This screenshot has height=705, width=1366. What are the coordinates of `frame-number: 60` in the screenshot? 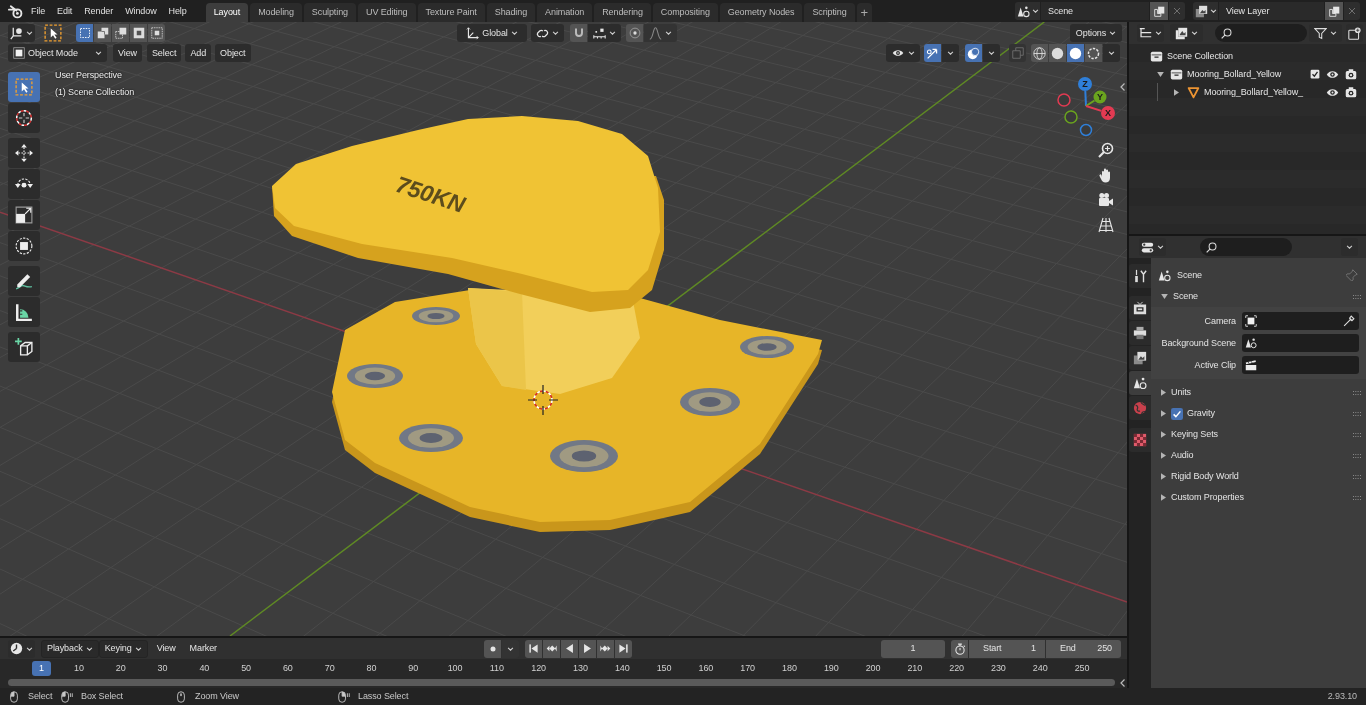 It's located at (287, 668).